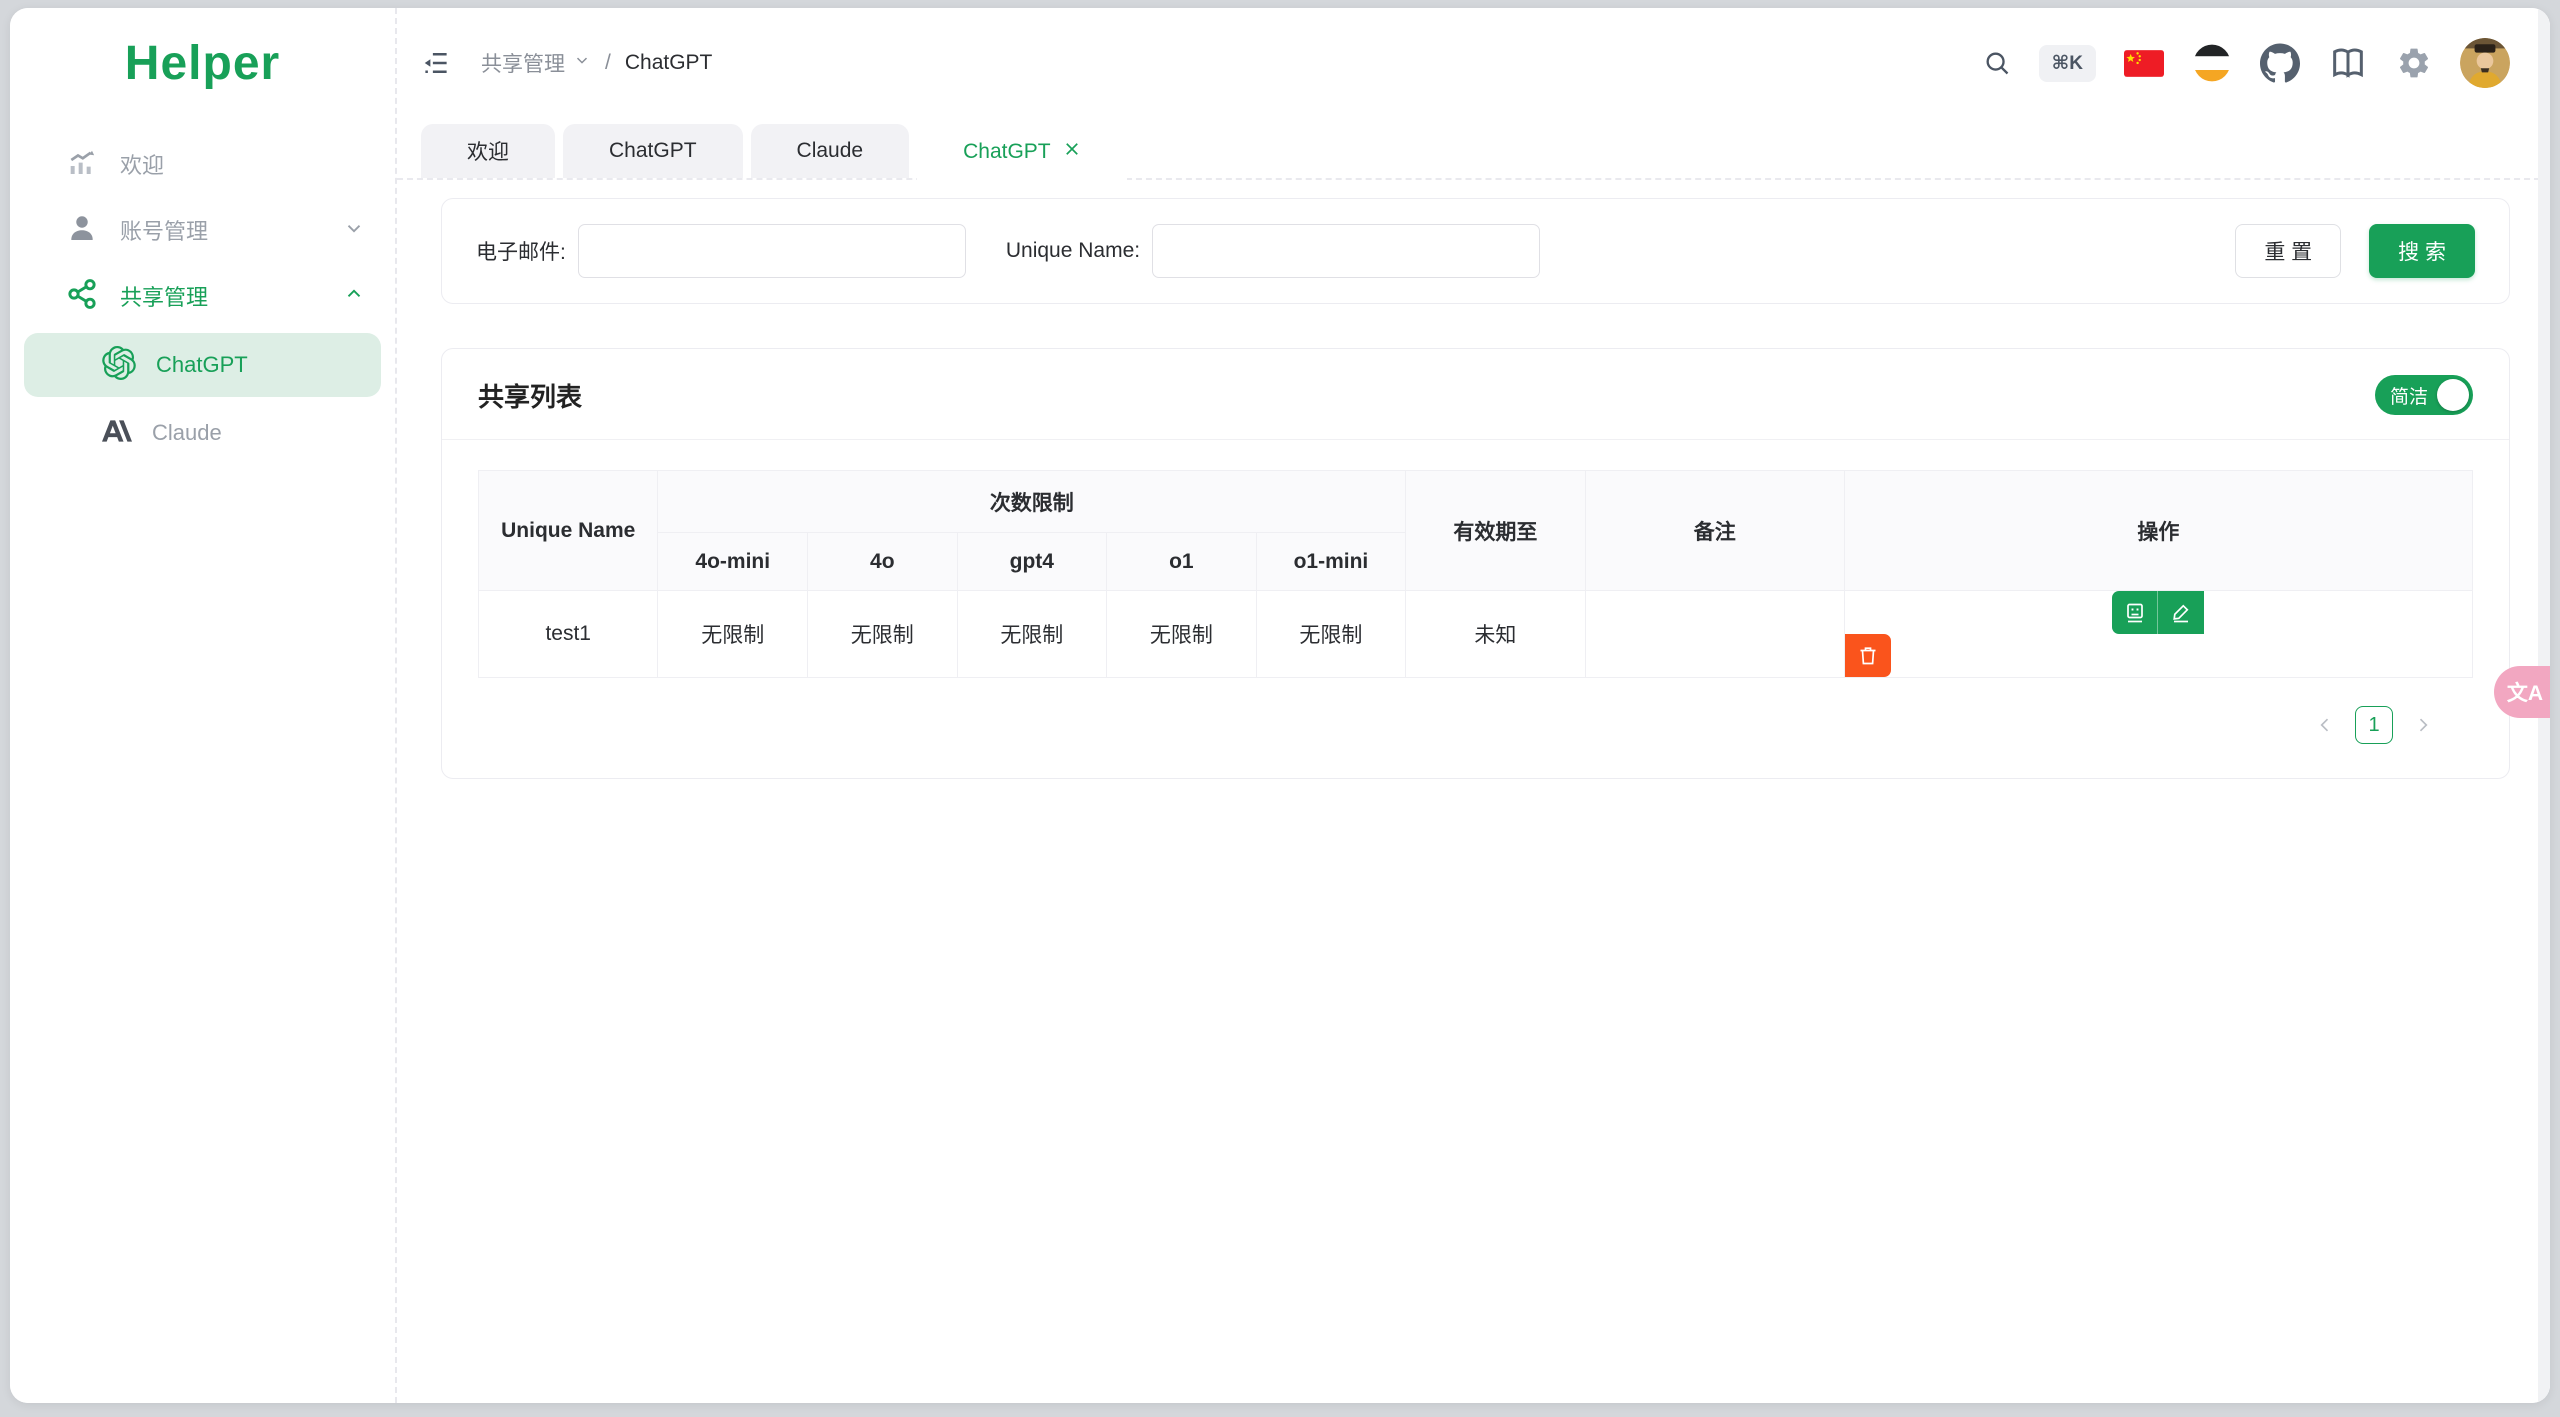 This screenshot has width=2560, height=1417. What do you see at coordinates (119, 365) in the screenshot?
I see `openai-logo-icon` at bounding box center [119, 365].